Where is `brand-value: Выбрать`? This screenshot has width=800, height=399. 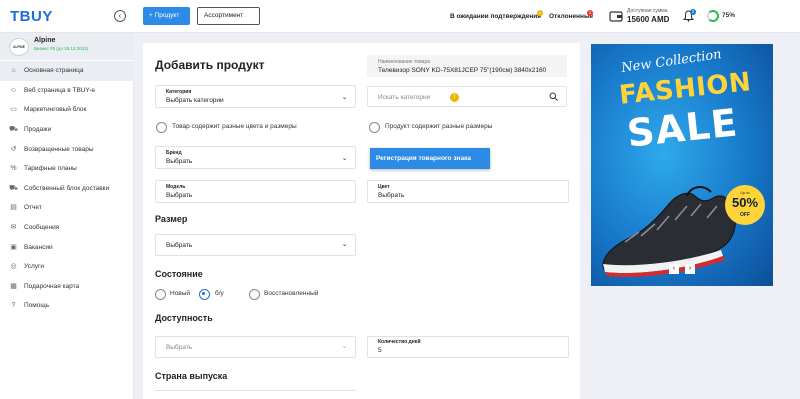 brand-value: Выбрать is located at coordinates (179, 161).